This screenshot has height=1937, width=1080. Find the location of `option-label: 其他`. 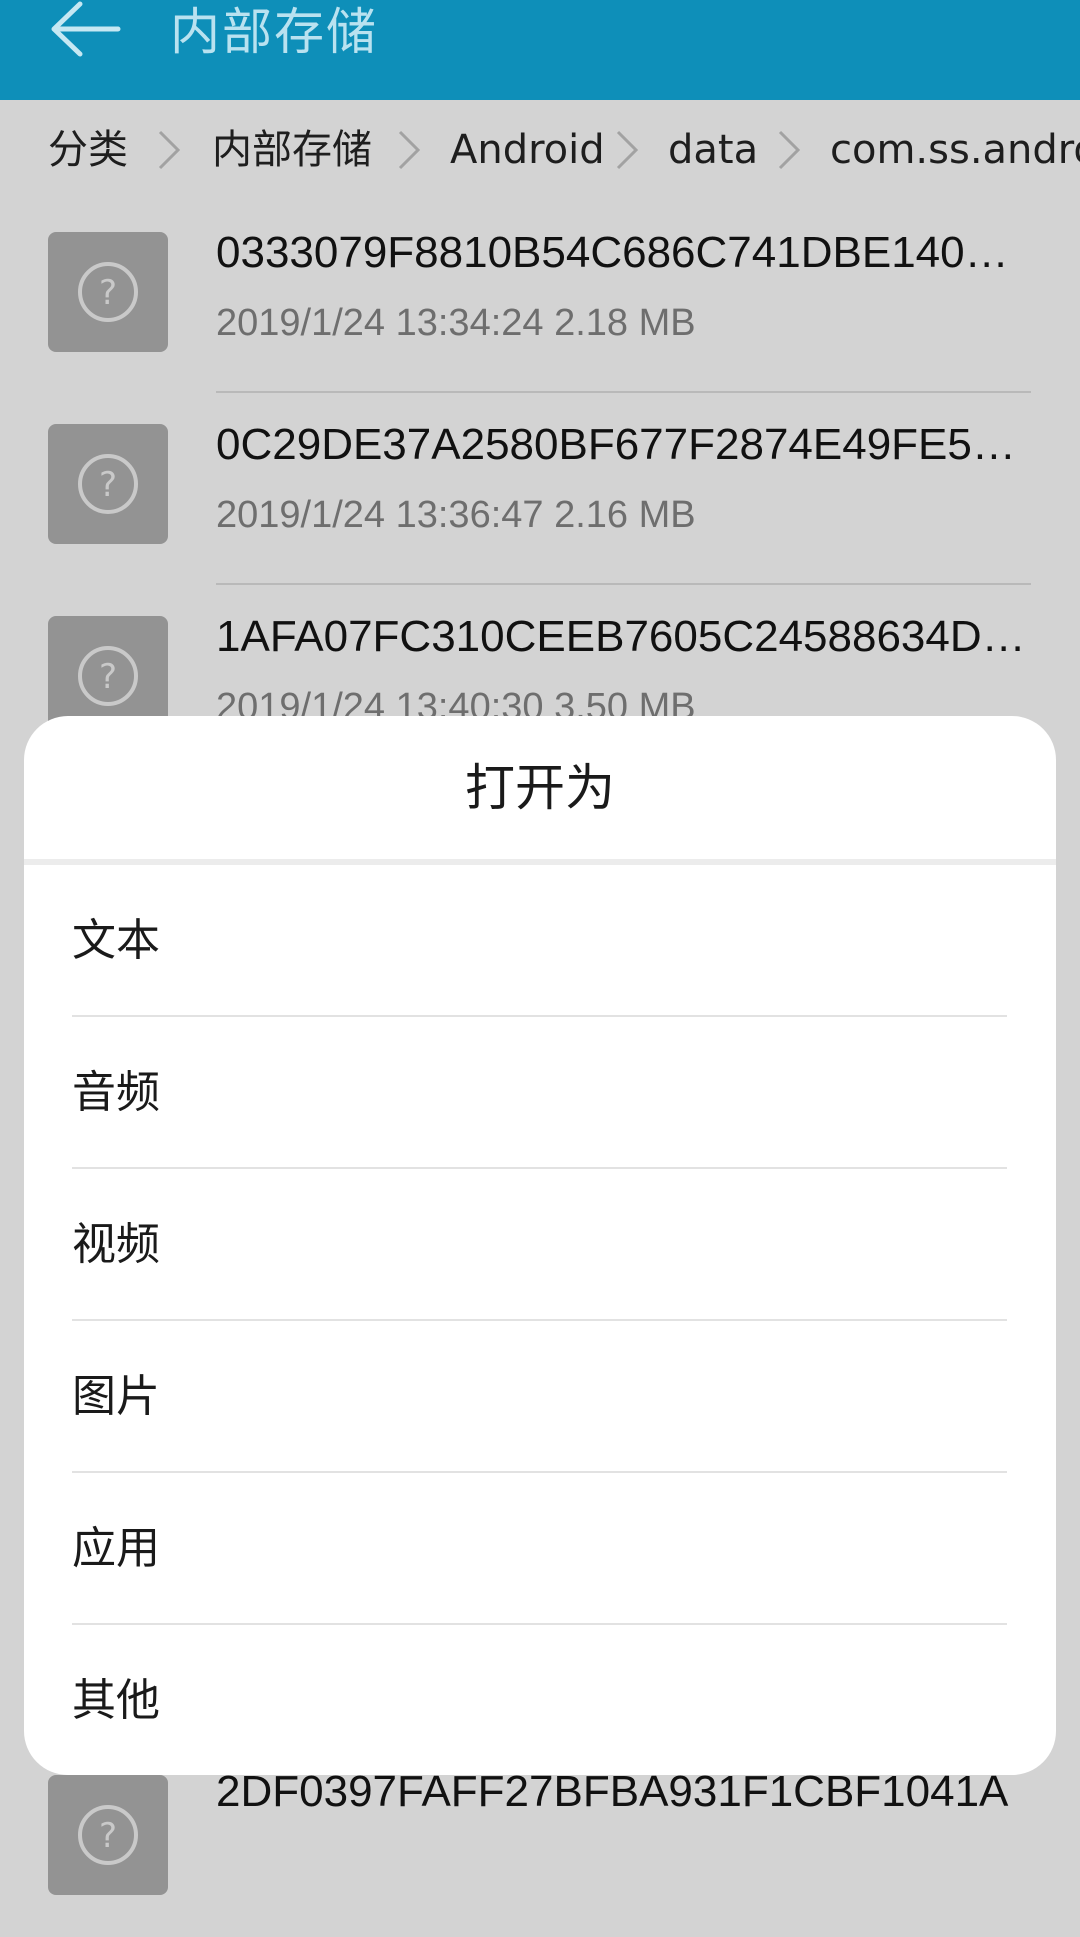

option-label: 其他 is located at coordinates (116, 1700).